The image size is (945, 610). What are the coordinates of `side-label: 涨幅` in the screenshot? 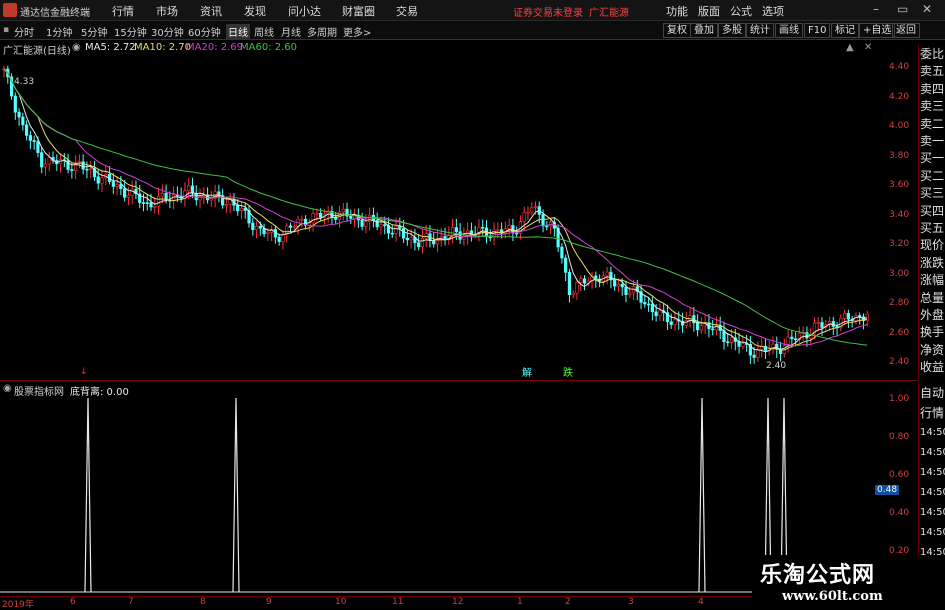 It's located at (932, 280).